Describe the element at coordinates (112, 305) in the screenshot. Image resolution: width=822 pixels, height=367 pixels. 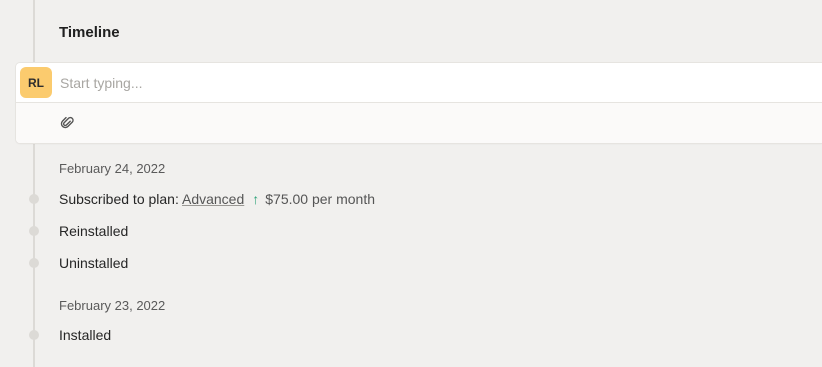
I see `timeline-date: February 23, 2022` at that location.